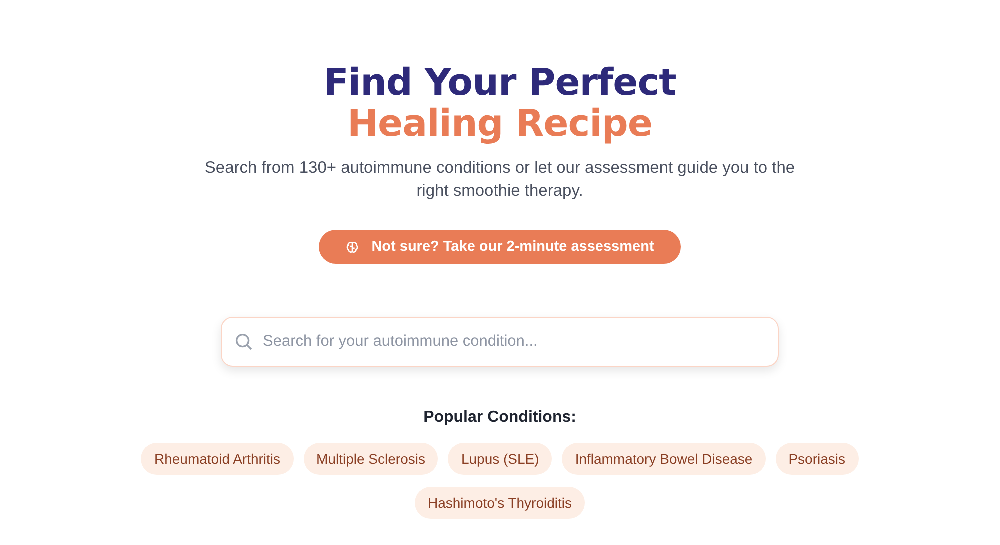  What do you see at coordinates (371, 459) in the screenshot?
I see `condition-chip: Multiple Sclerosis` at bounding box center [371, 459].